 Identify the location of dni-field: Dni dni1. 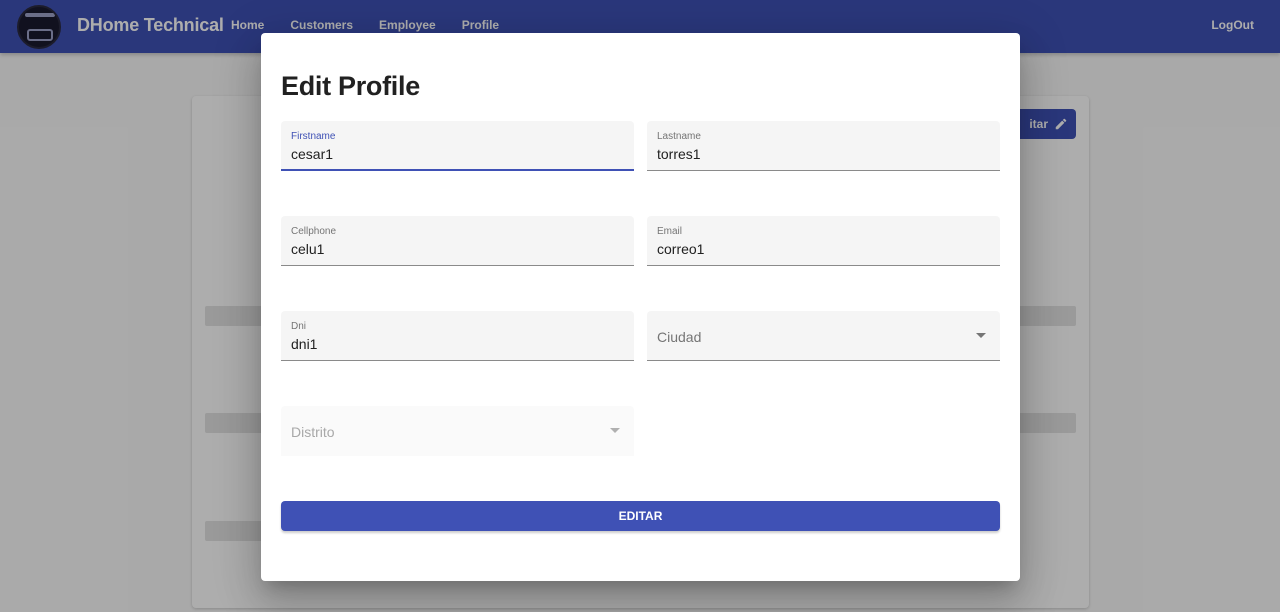
(457, 336).